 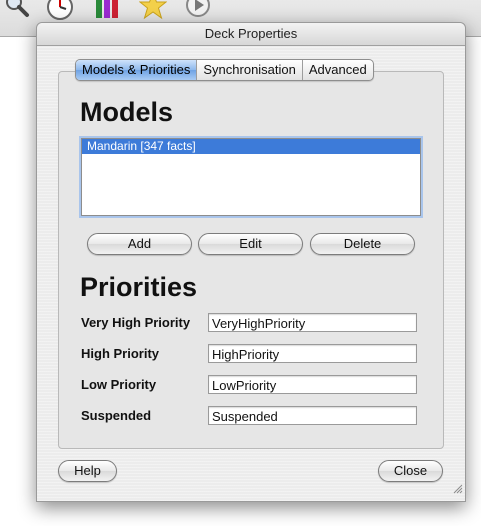 What do you see at coordinates (312, 322) in the screenshot?
I see `very-high-priority-field: VeryHighPriority` at bounding box center [312, 322].